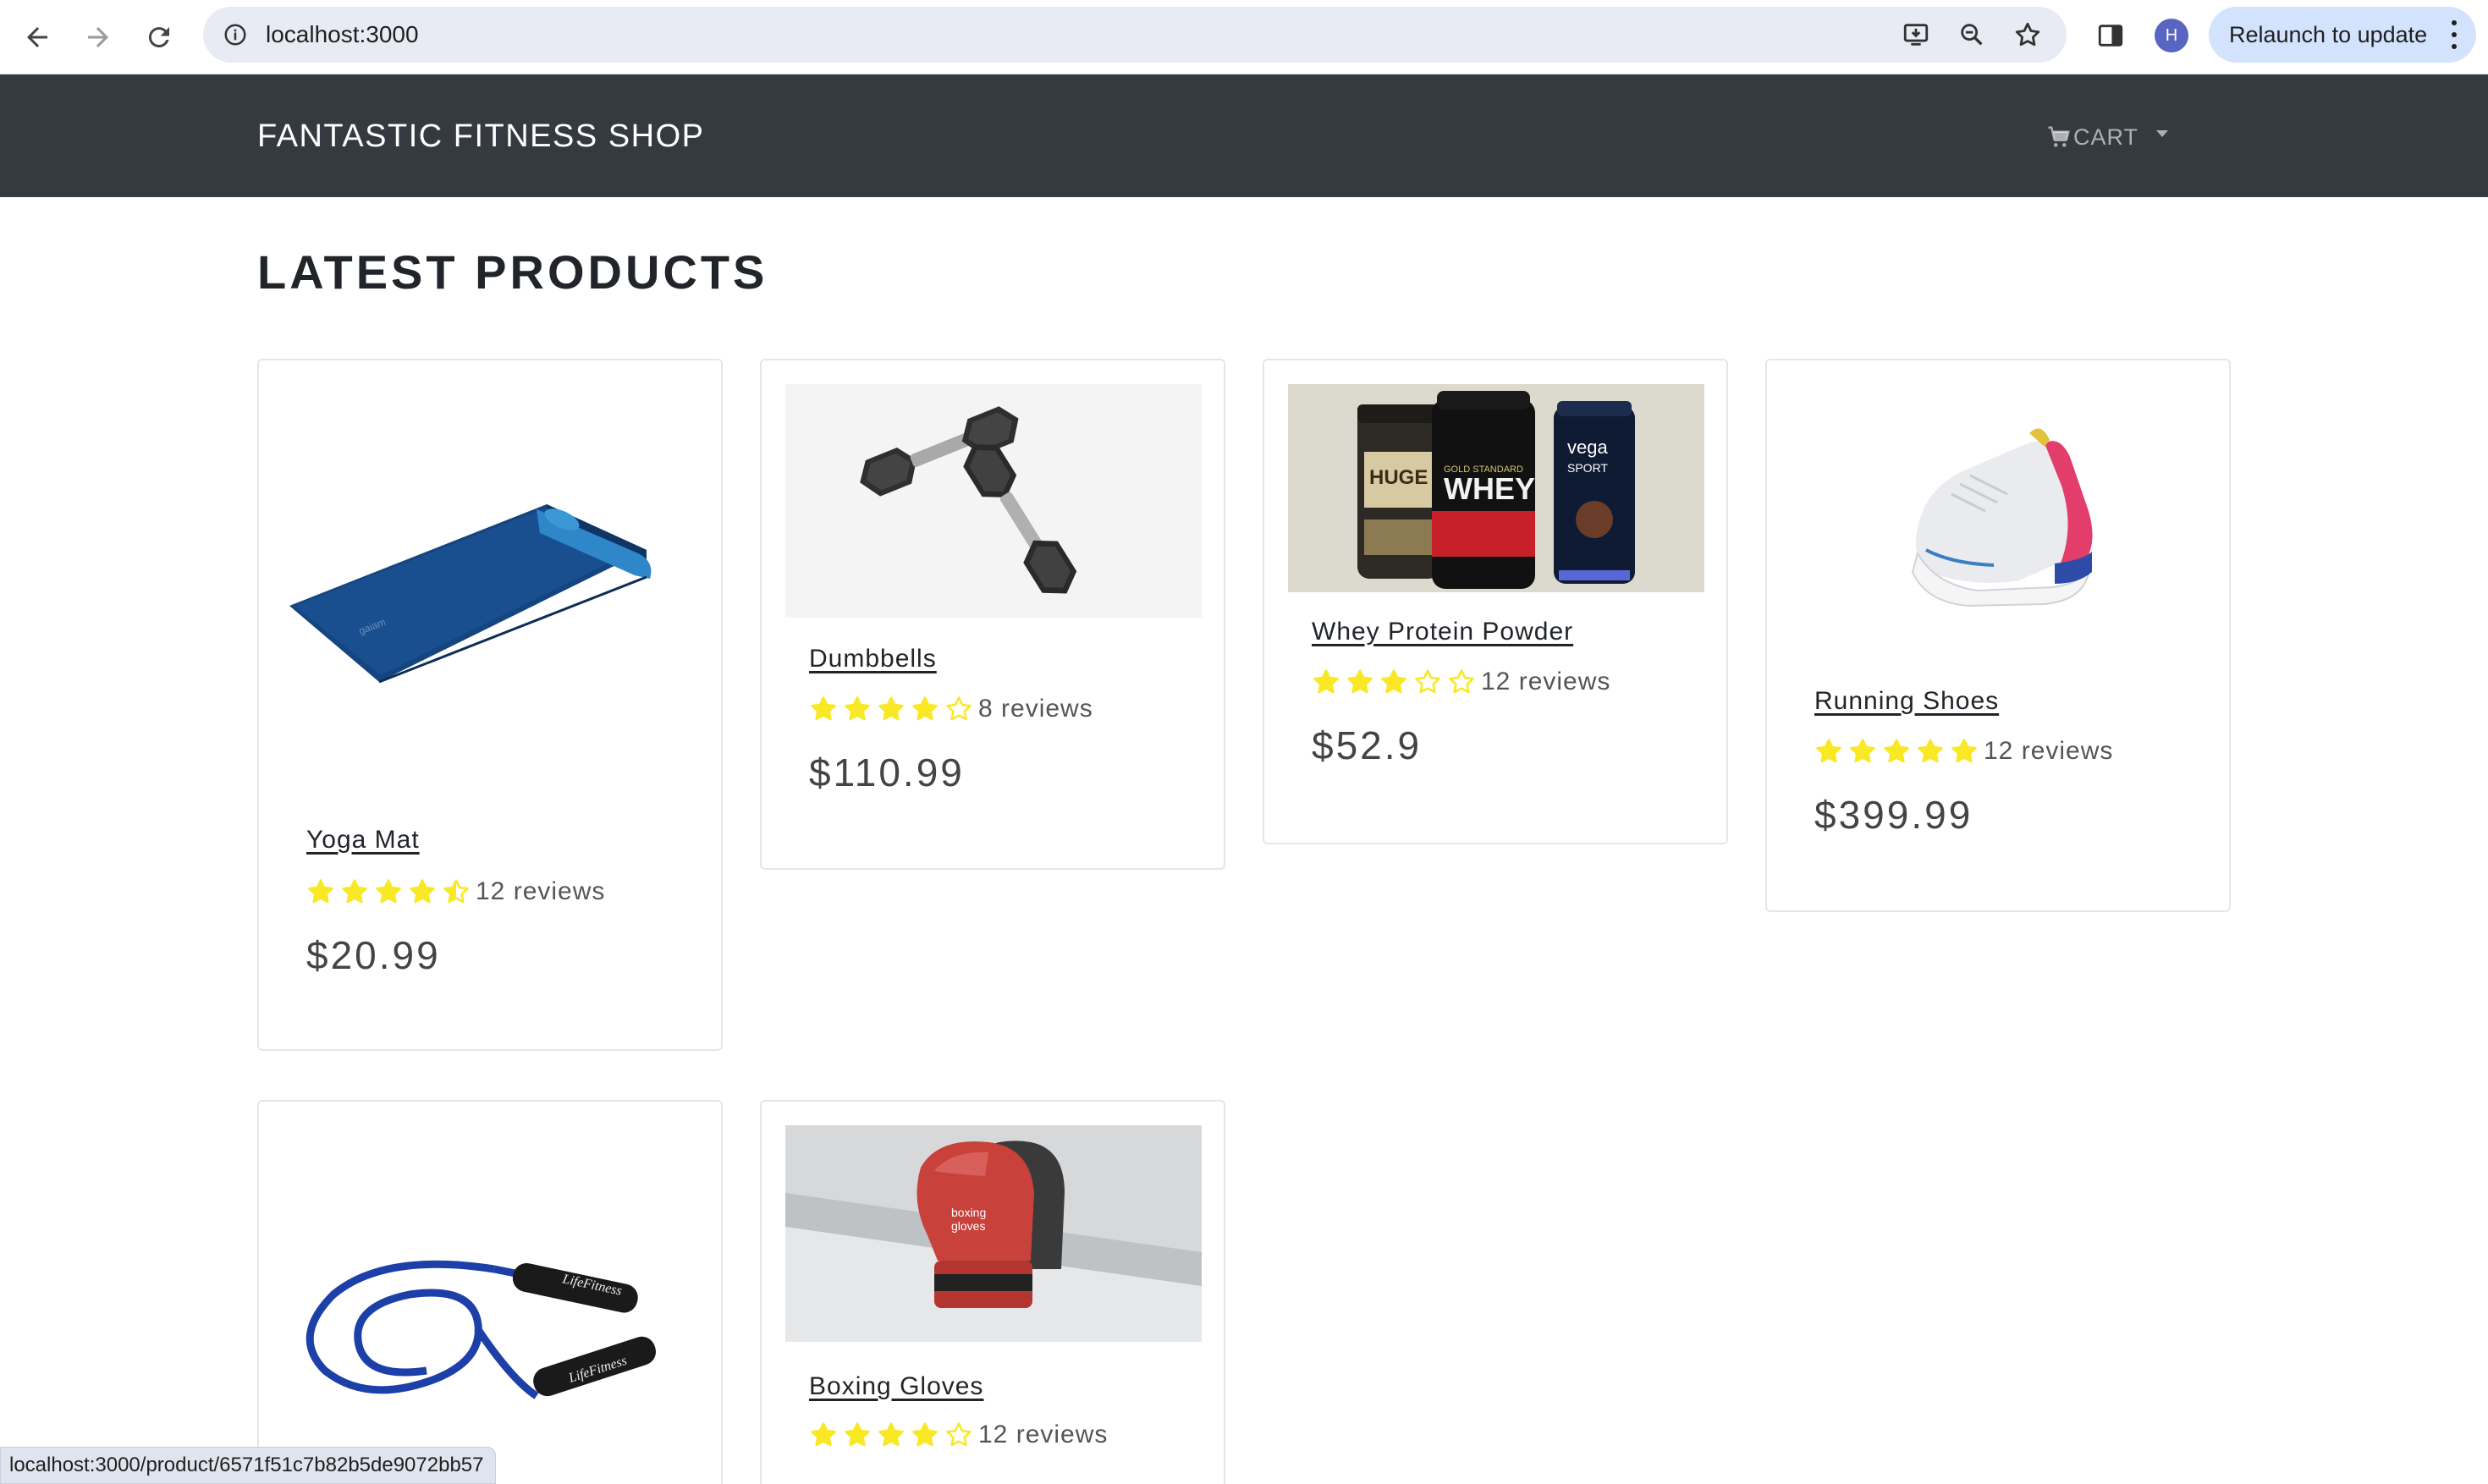 The image size is (2488, 1484). Describe the element at coordinates (1999, 523) in the screenshot. I see `product-image-running-shoe` at that location.